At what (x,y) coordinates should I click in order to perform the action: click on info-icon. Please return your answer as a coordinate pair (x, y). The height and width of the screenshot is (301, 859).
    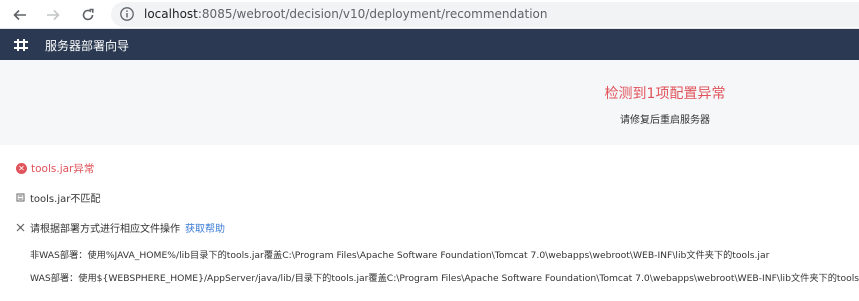
    Looking at the image, I should click on (127, 14).